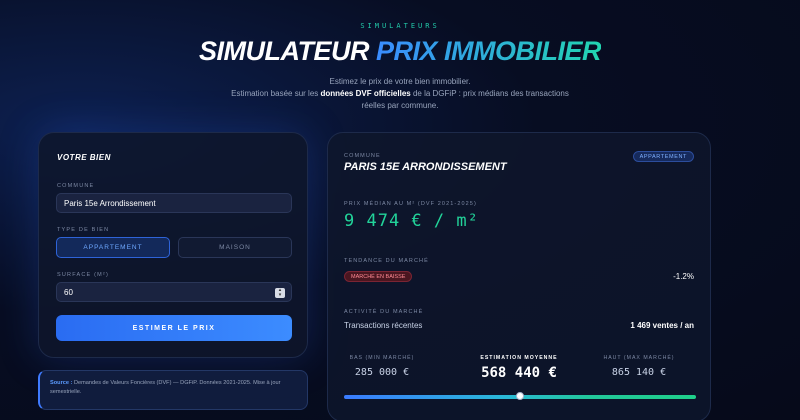 This screenshot has height=420, width=800. I want to click on eyebrow: SIMULATEURS, so click(400, 26).